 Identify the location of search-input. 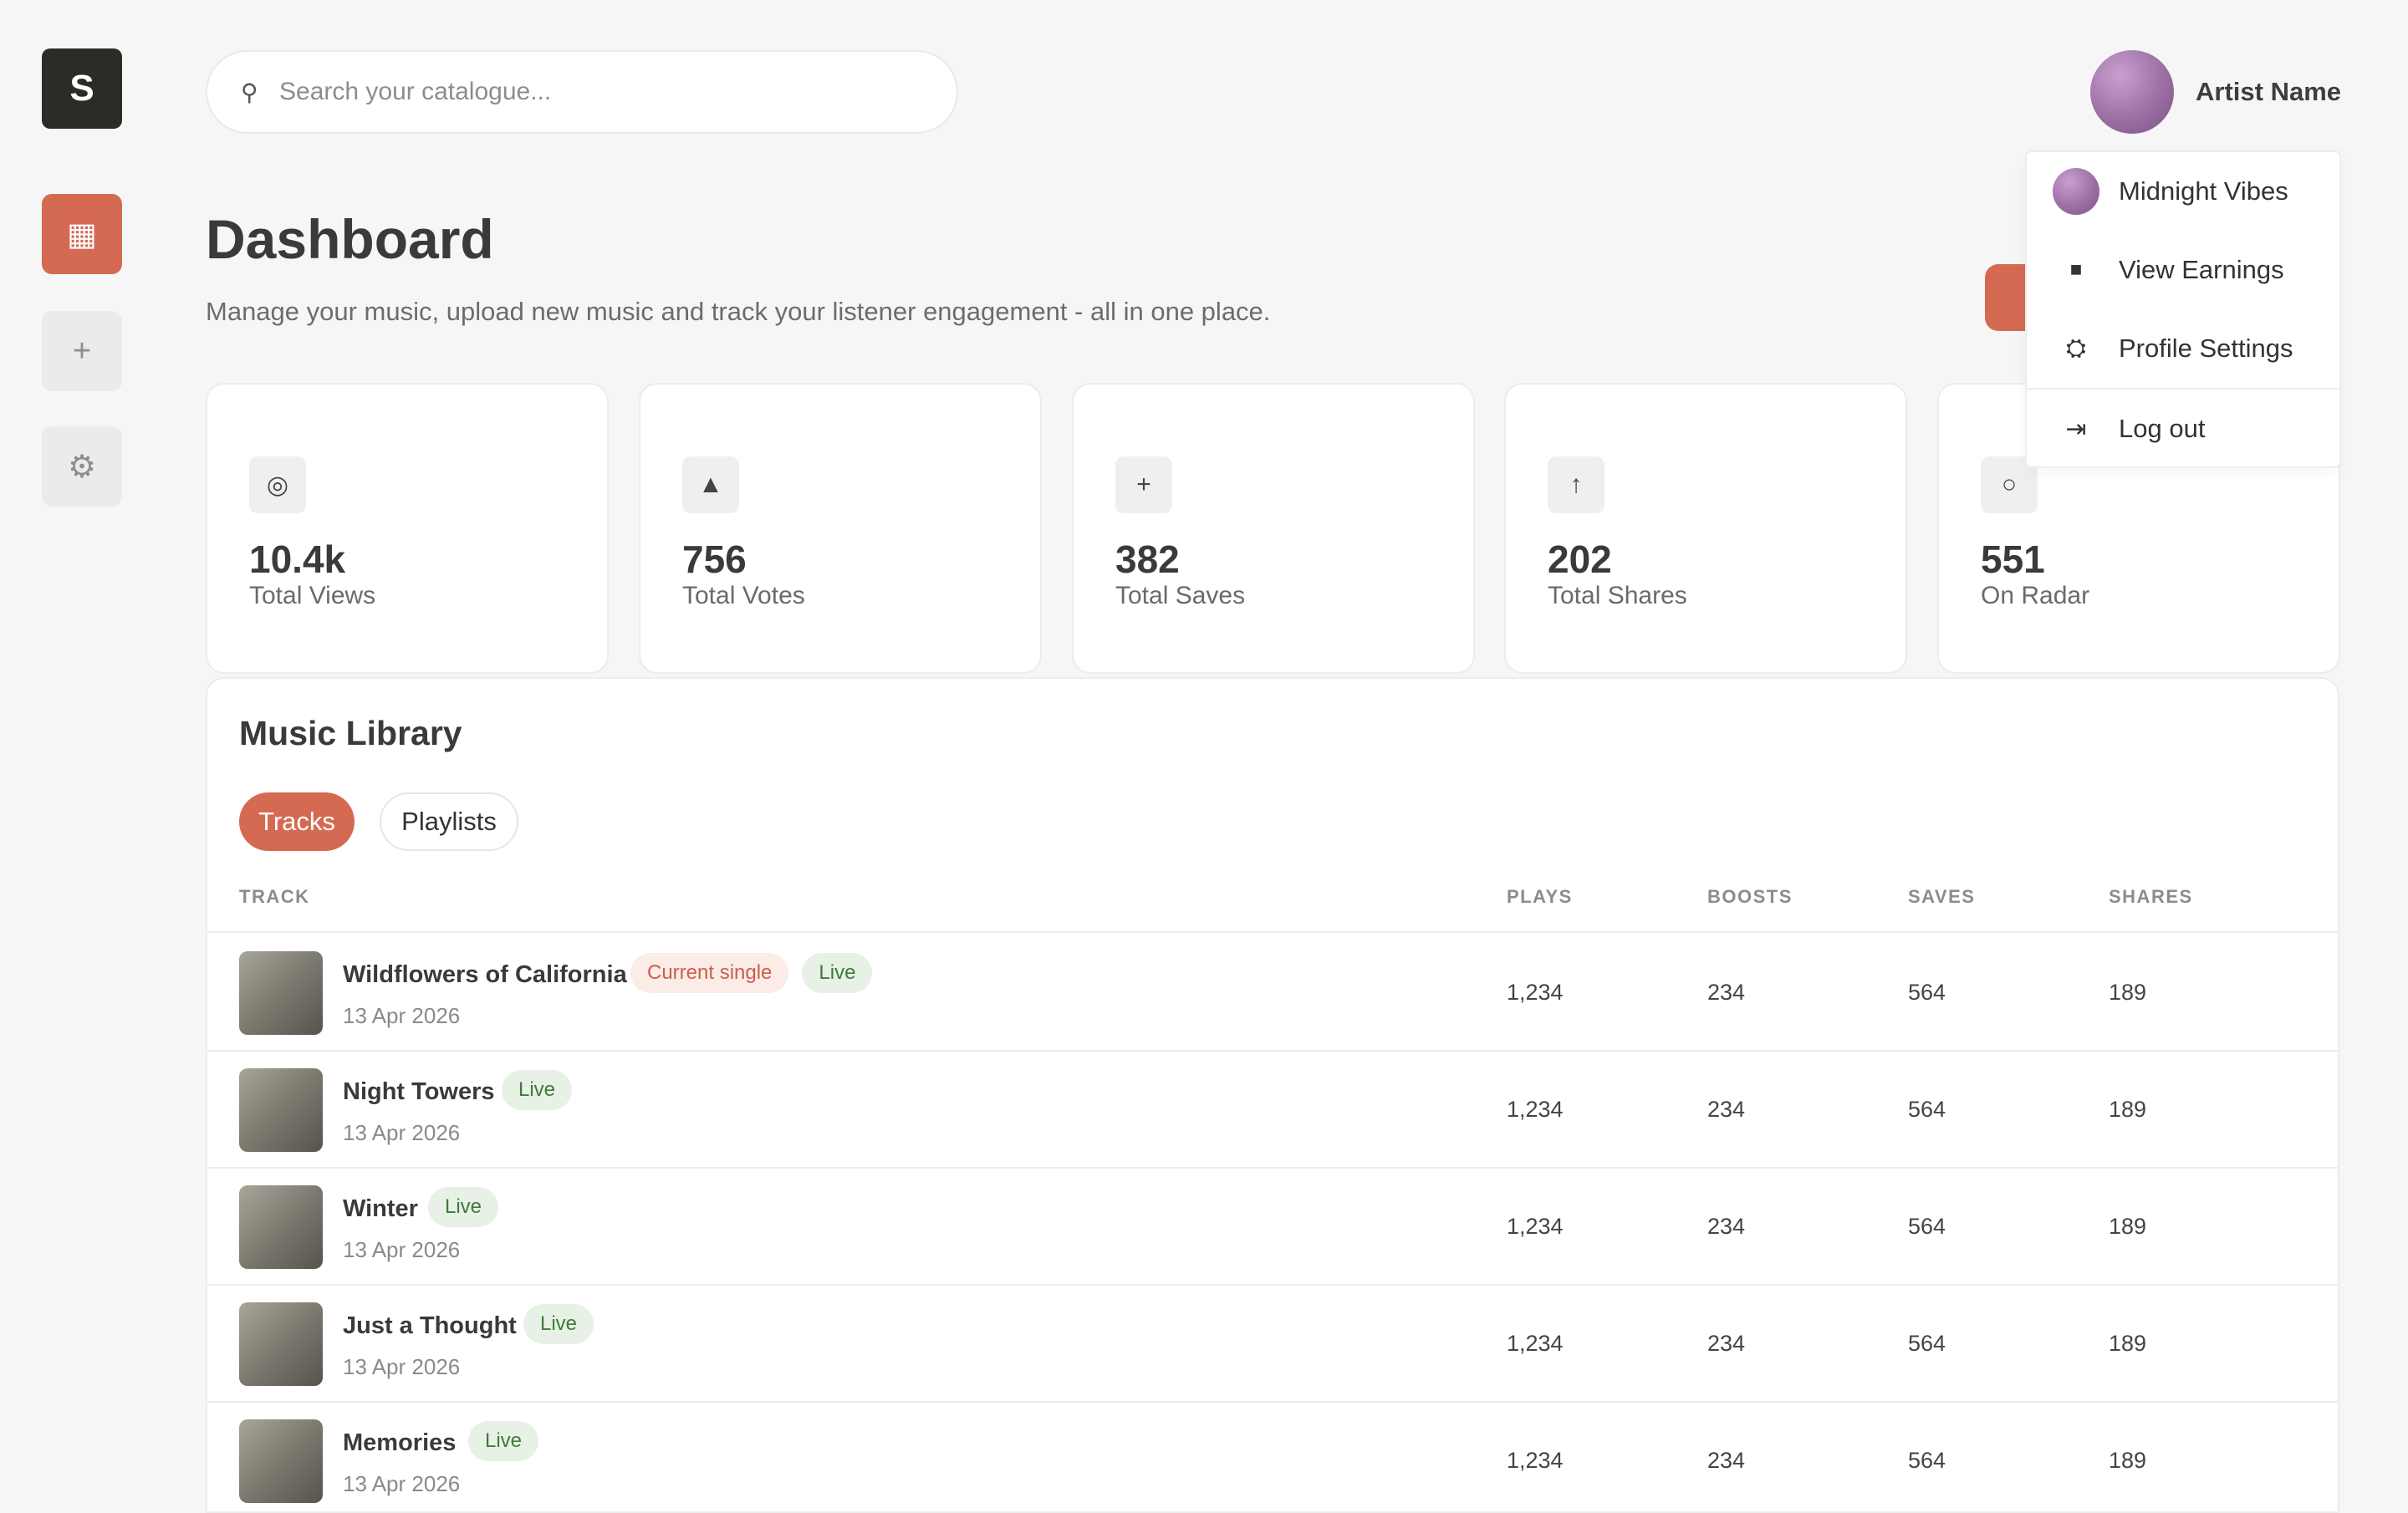
(605, 92).